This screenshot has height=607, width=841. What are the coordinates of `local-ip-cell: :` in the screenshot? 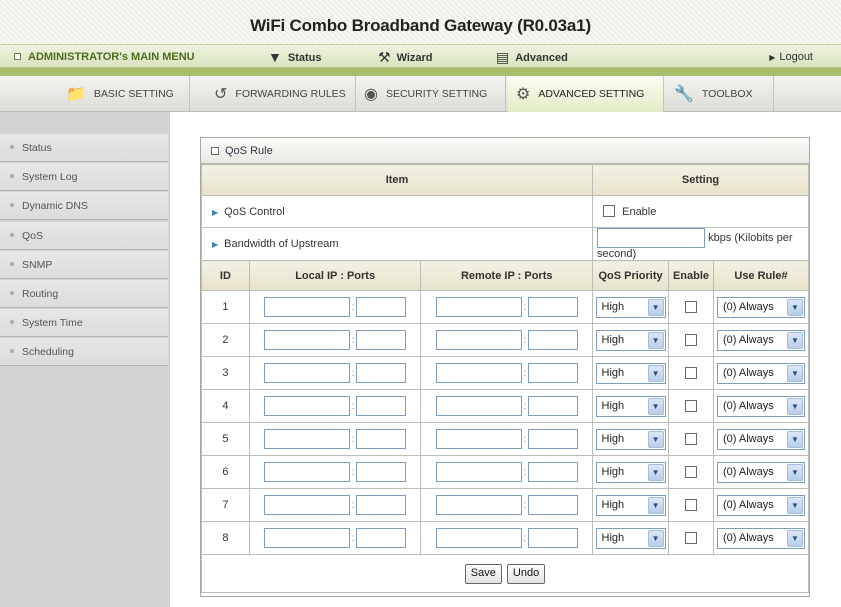 It's located at (335, 373).